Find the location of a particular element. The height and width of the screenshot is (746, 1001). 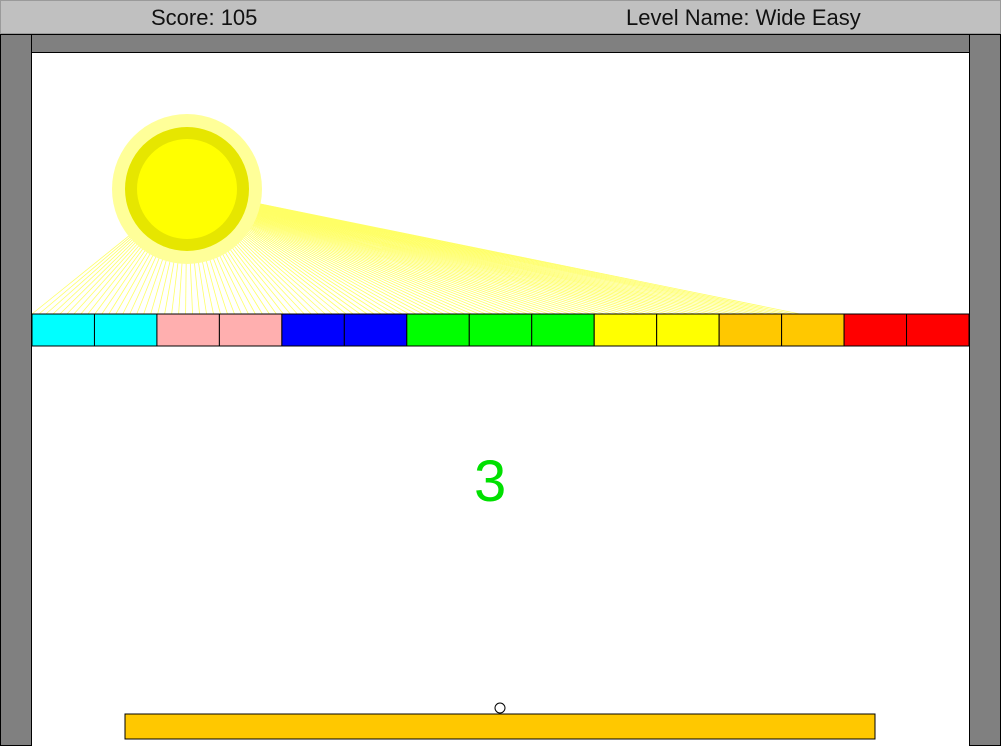

sun-icon is located at coordinates (187, 189).